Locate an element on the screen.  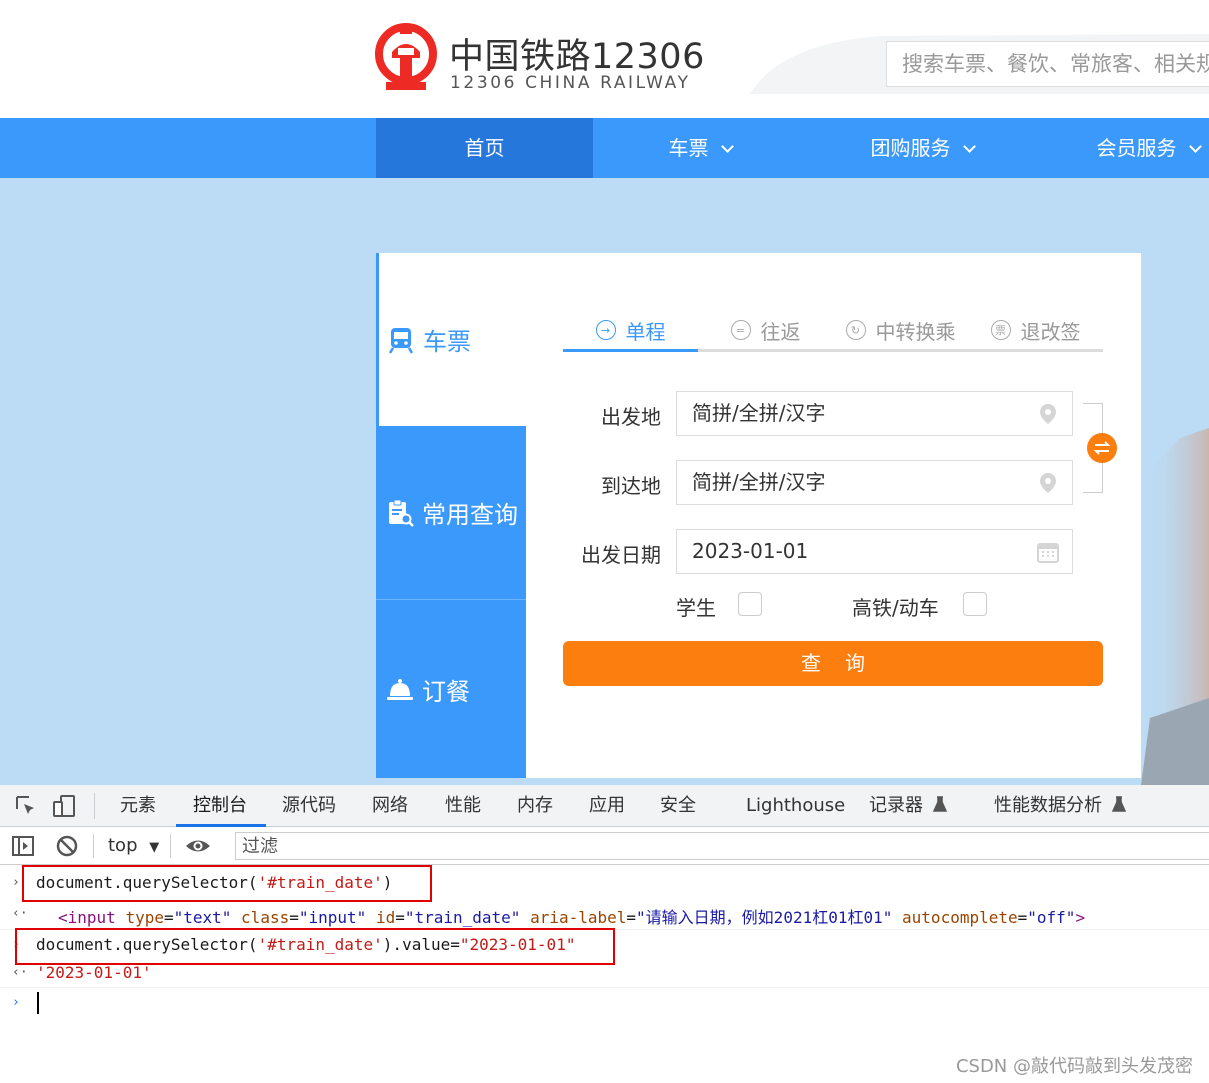
nav-item-label: 团购服务 is located at coordinates (910, 148).